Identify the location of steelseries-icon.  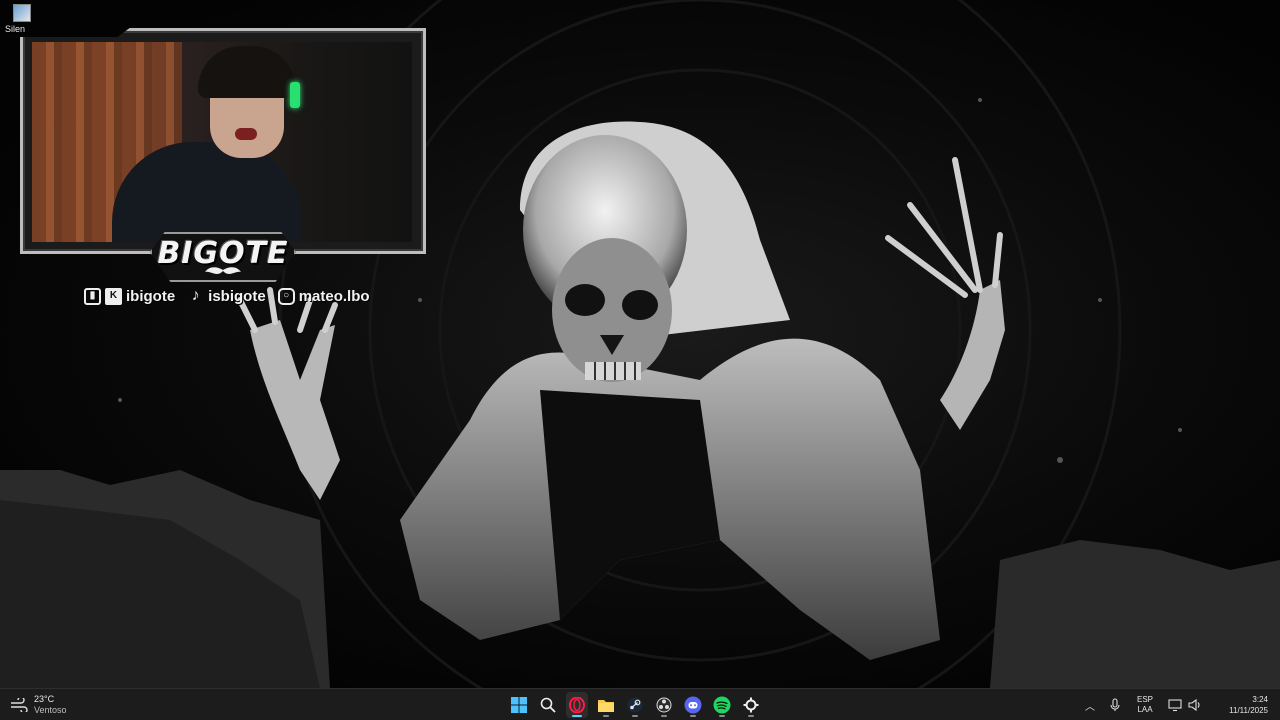
(751, 705).